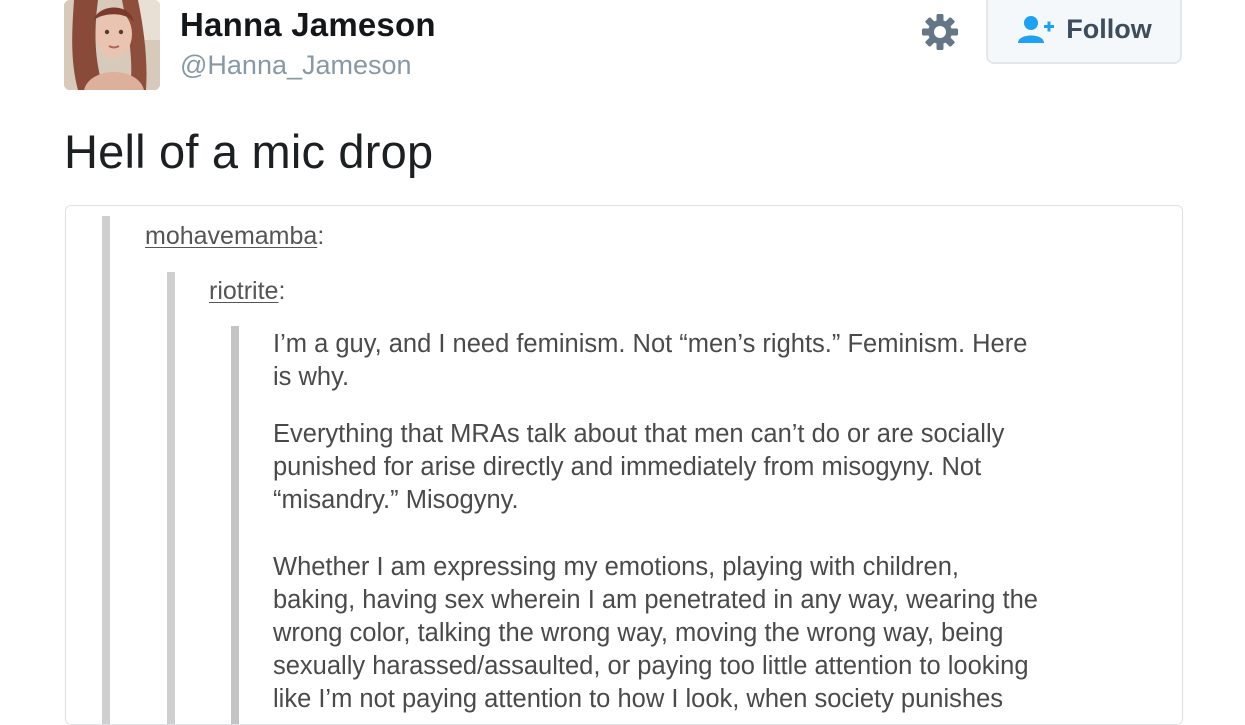  What do you see at coordinates (296, 65) in the screenshot?
I see `author-handle: @Hanna_Jameson` at bounding box center [296, 65].